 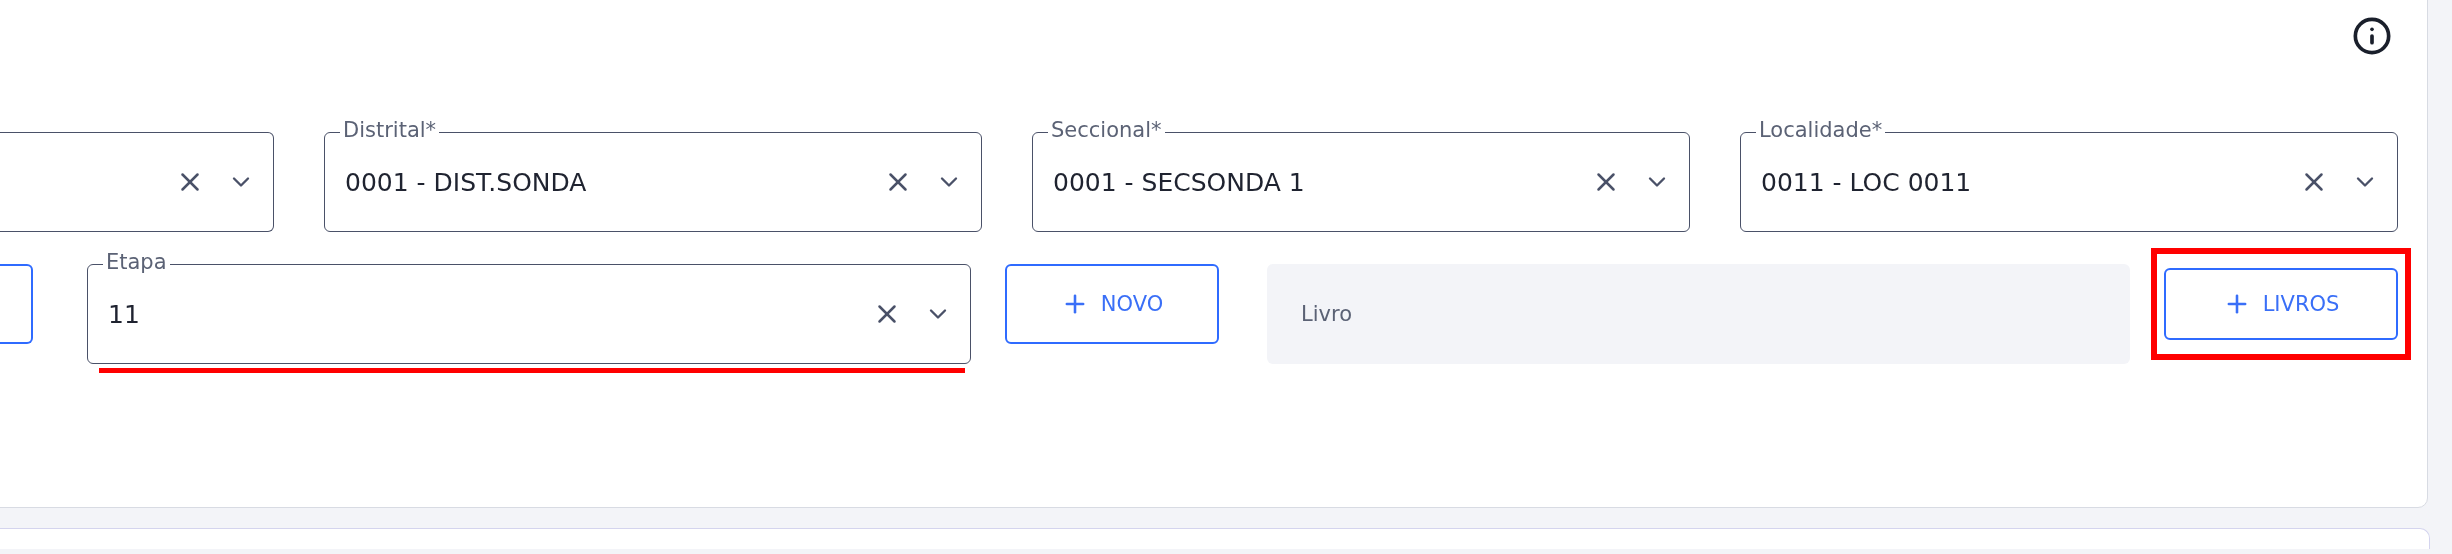 I want to click on field-value: 0001 - DIST.SONDA, so click(x=466, y=182).